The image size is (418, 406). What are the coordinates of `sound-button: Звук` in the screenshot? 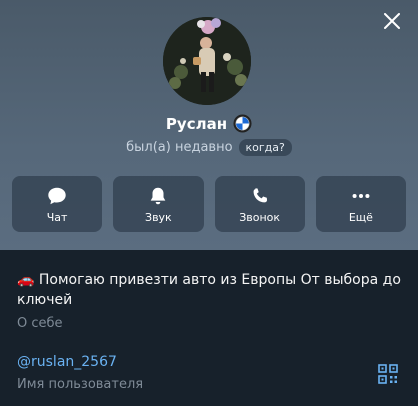 It's located at (158, 204).